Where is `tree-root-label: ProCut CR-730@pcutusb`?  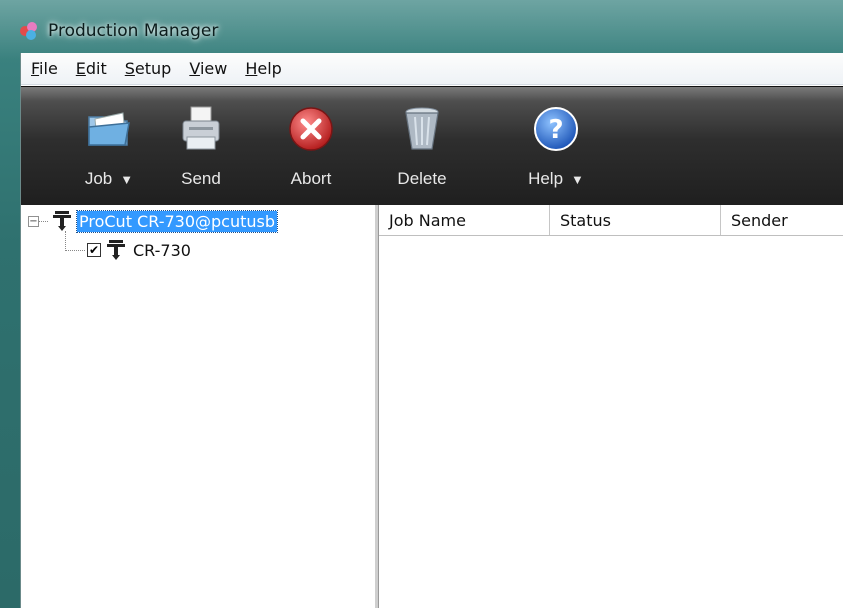 tree-root-label: ProCut CR-730@pcutusb is located at coordinates (177, 221).